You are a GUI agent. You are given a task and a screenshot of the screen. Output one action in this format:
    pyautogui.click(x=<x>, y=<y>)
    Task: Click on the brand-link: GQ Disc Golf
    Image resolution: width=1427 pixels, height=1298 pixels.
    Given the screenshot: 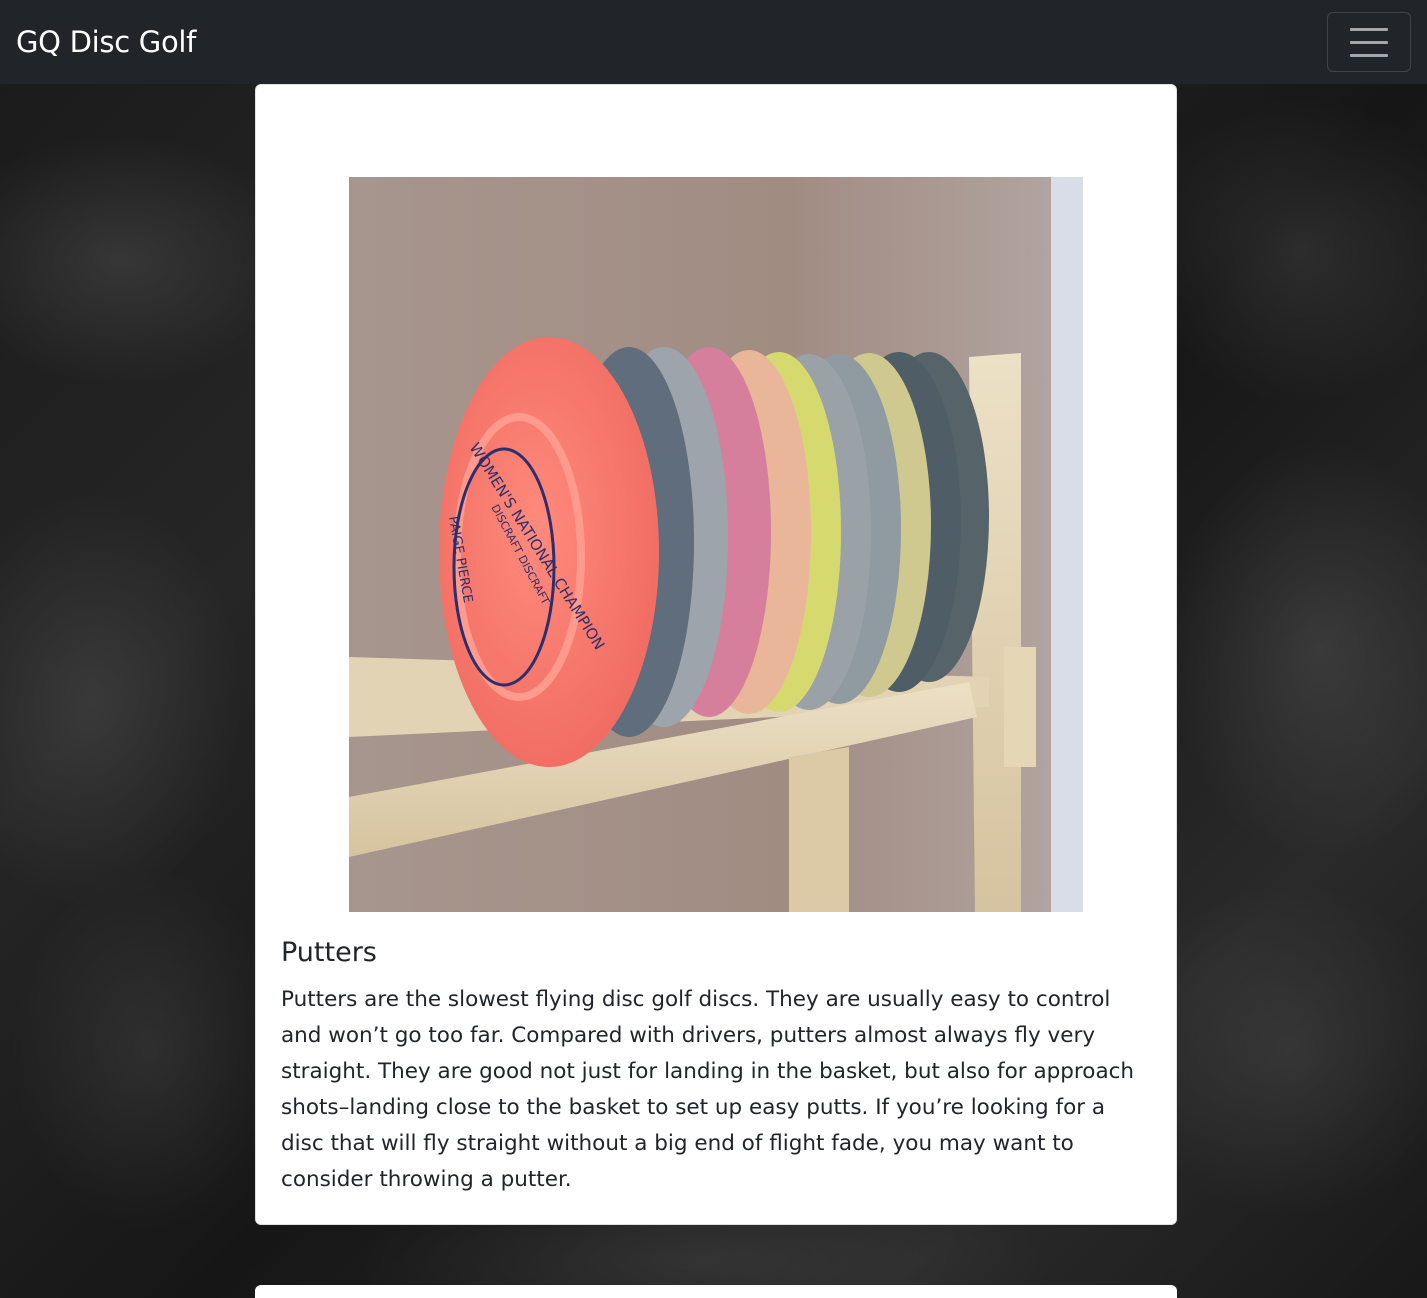 What is the action you would take?
    pyautogui.click(x=106, y=42)
    